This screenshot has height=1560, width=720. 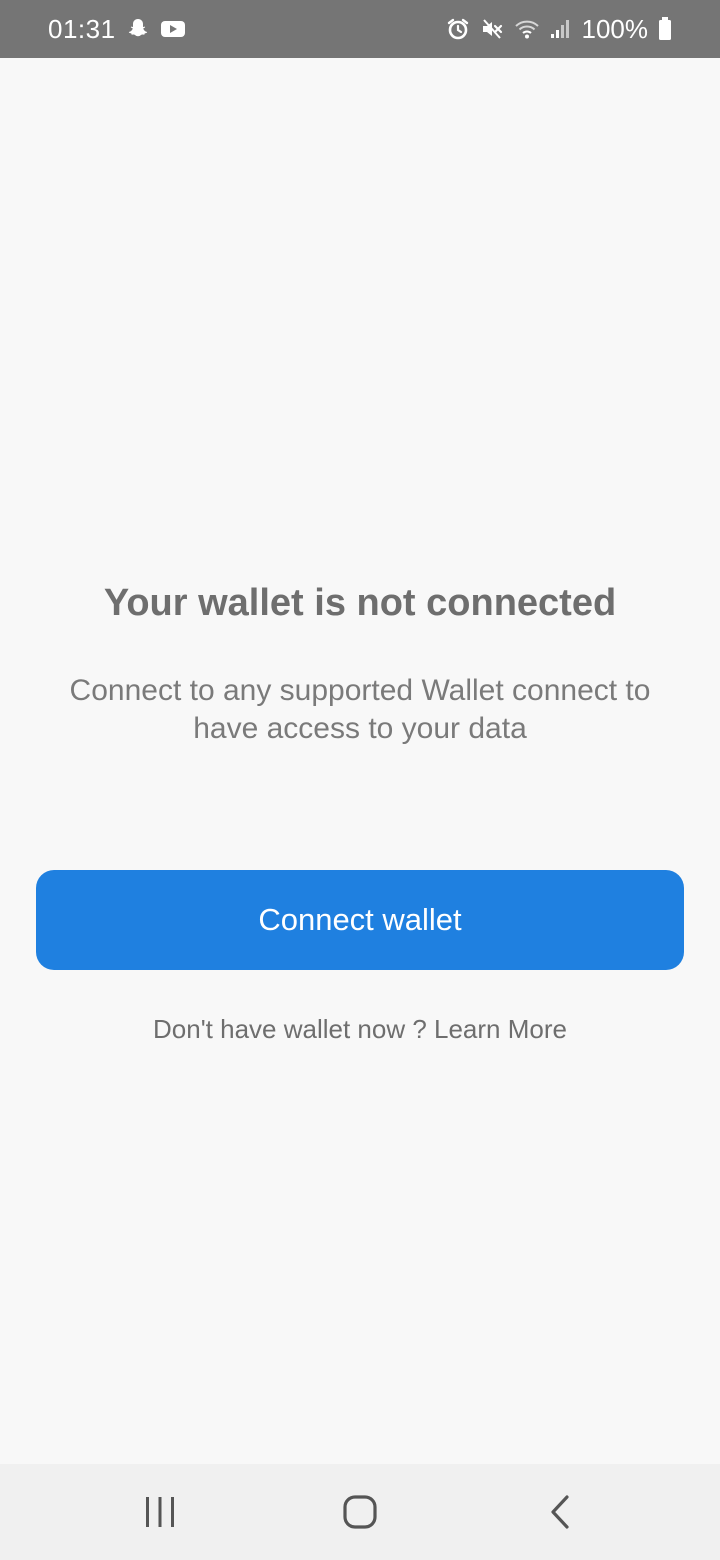 What do you see at coordinates (360, 920) in the screenshot?
I see `connect-wallet-button: Connect wallet` at bounding box center [360, 920].